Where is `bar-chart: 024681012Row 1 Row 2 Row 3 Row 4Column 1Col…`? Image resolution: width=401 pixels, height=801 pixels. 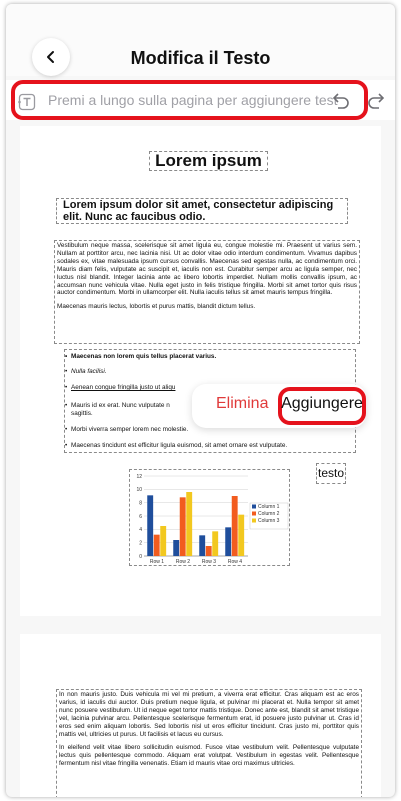 bar-chart: 024681012Row 1 Row 2 Row 3 Row 4Column 1Col… is located at coordinates (212, 519).